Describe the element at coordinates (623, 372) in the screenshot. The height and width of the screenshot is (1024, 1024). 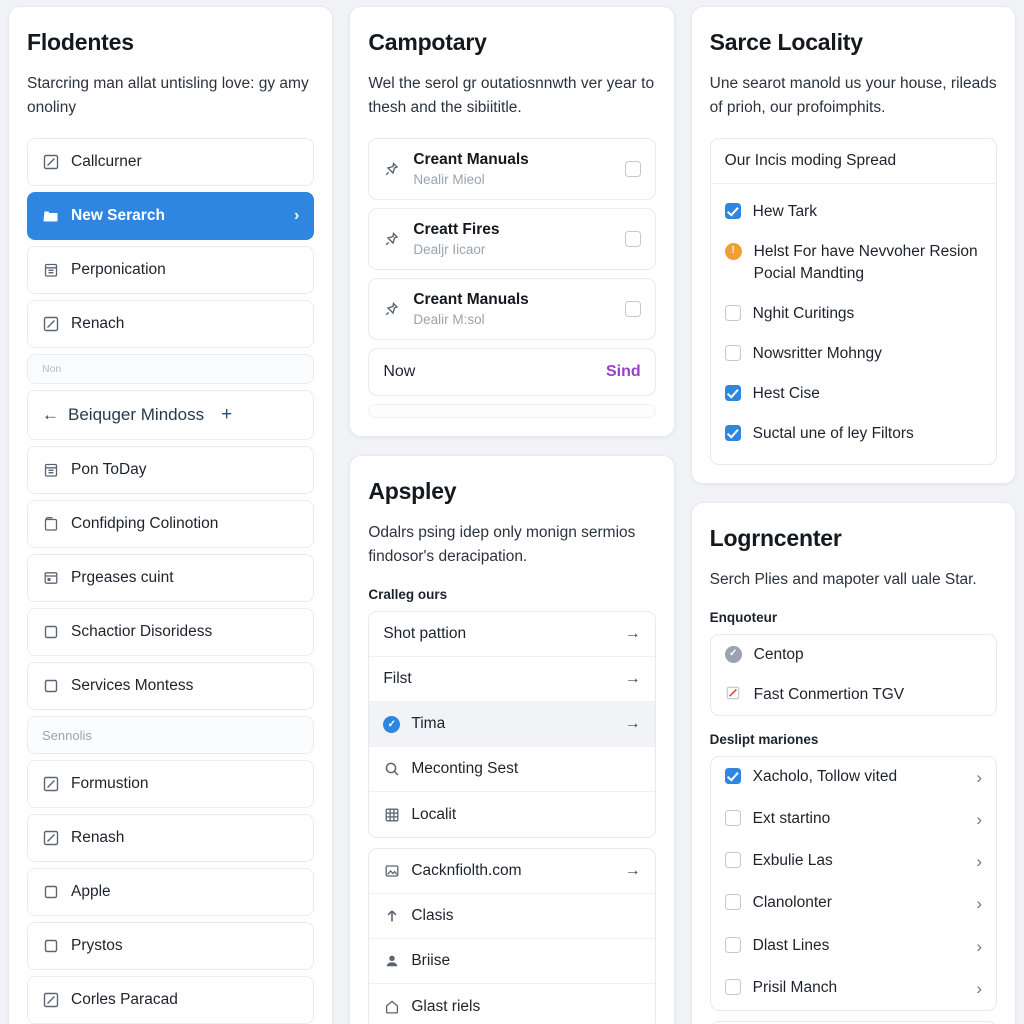
I see `send-link: Sind` at that location.